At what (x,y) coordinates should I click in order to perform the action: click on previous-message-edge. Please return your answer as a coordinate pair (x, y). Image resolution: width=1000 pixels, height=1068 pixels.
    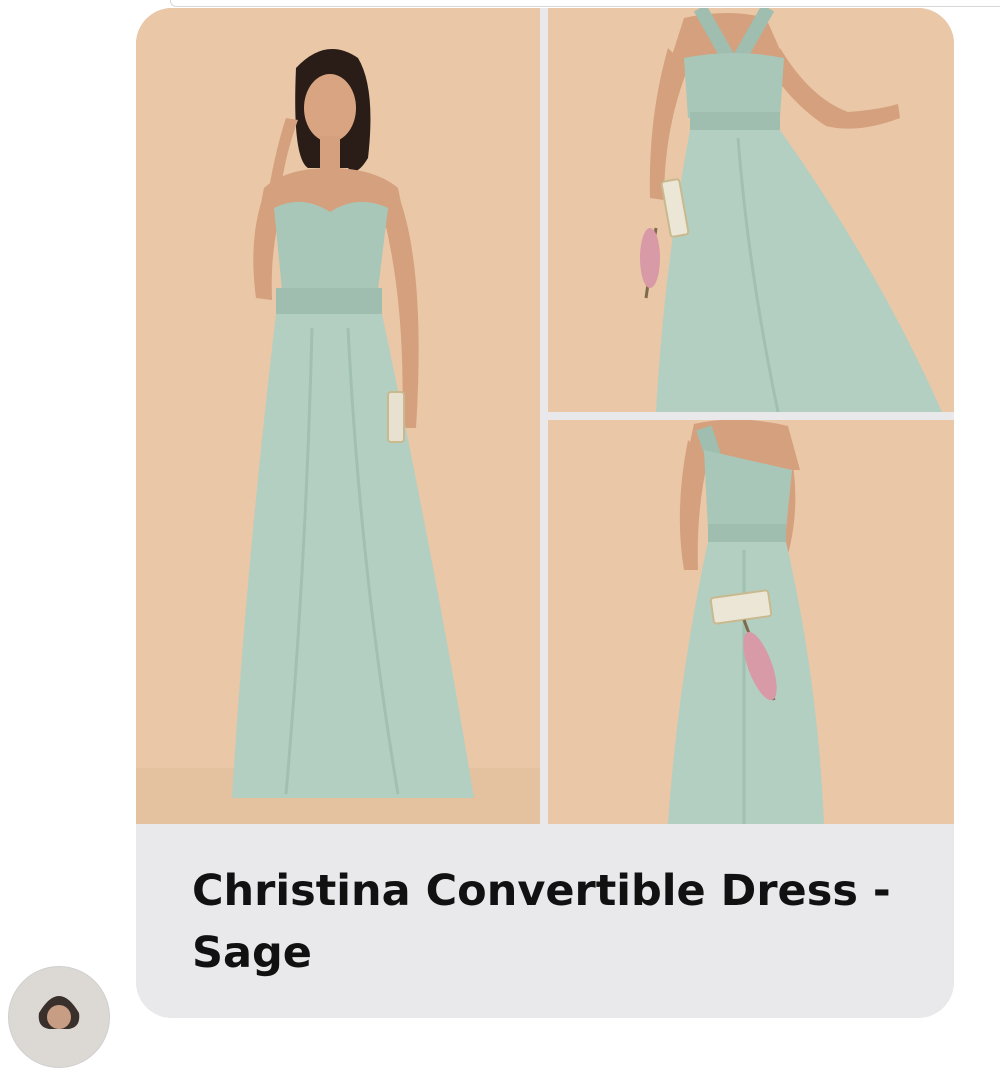
    Looking at the image, I should click on (585, 3).